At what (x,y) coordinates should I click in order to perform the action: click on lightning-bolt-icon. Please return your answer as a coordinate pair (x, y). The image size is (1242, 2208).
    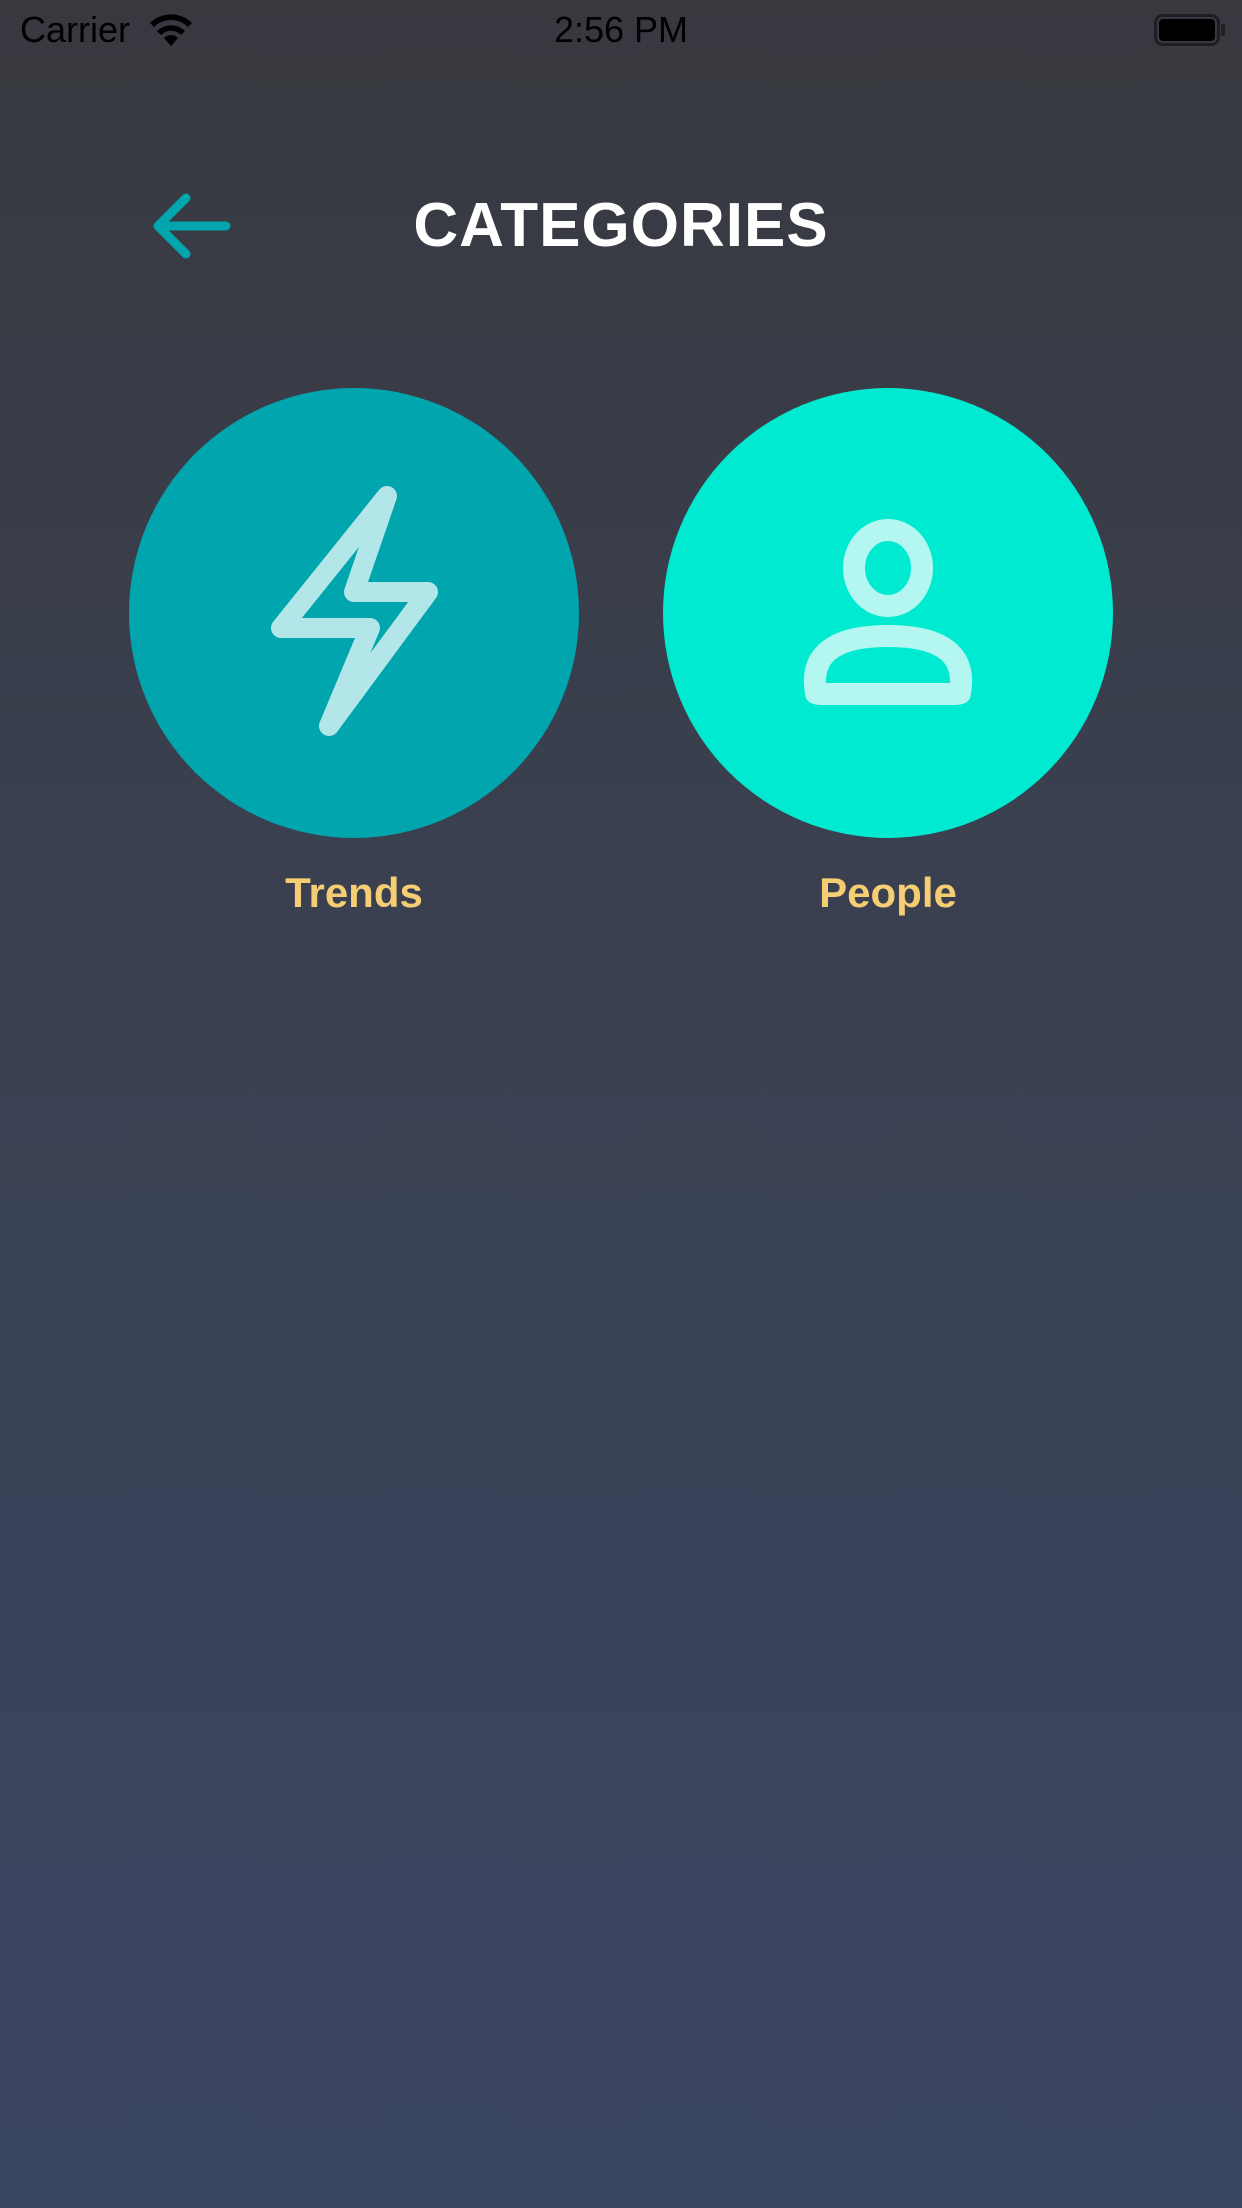
    Looking at the image, I should click on (354, 611).